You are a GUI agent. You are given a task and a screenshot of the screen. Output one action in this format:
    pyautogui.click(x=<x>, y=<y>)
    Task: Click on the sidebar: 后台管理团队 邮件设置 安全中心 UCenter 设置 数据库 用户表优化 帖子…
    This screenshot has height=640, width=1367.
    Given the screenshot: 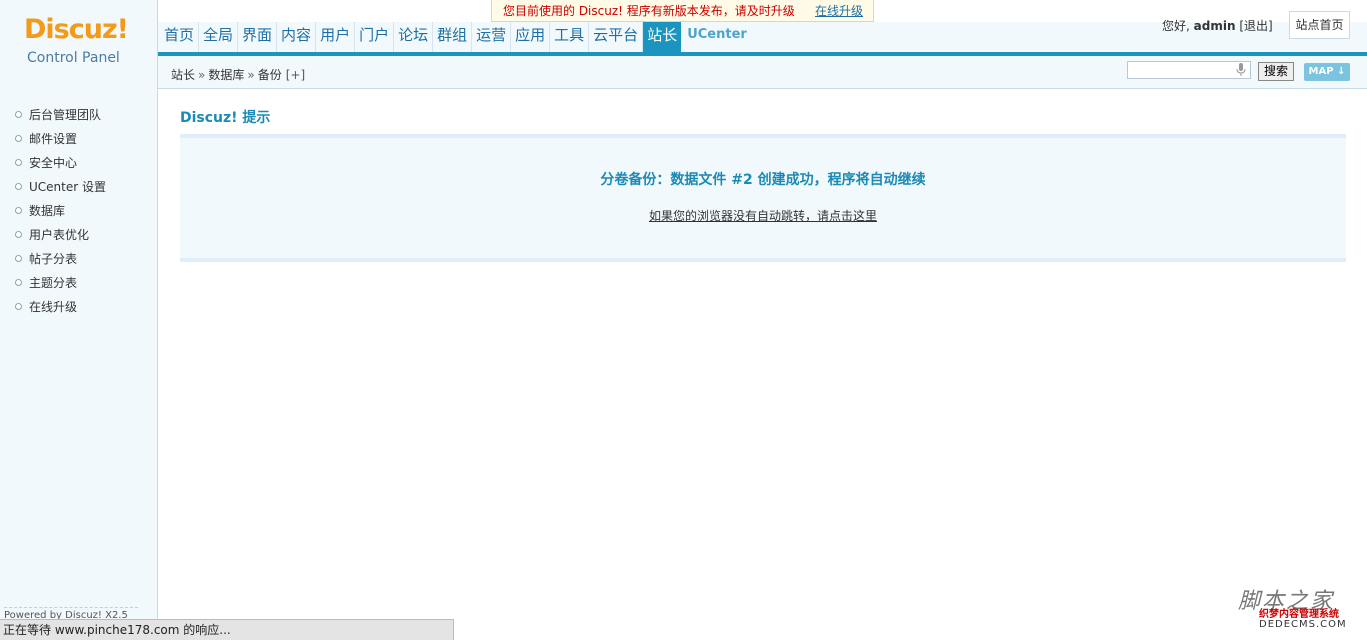 What is the action you would take?
    pyautogui.click(x=79, y=364)
    